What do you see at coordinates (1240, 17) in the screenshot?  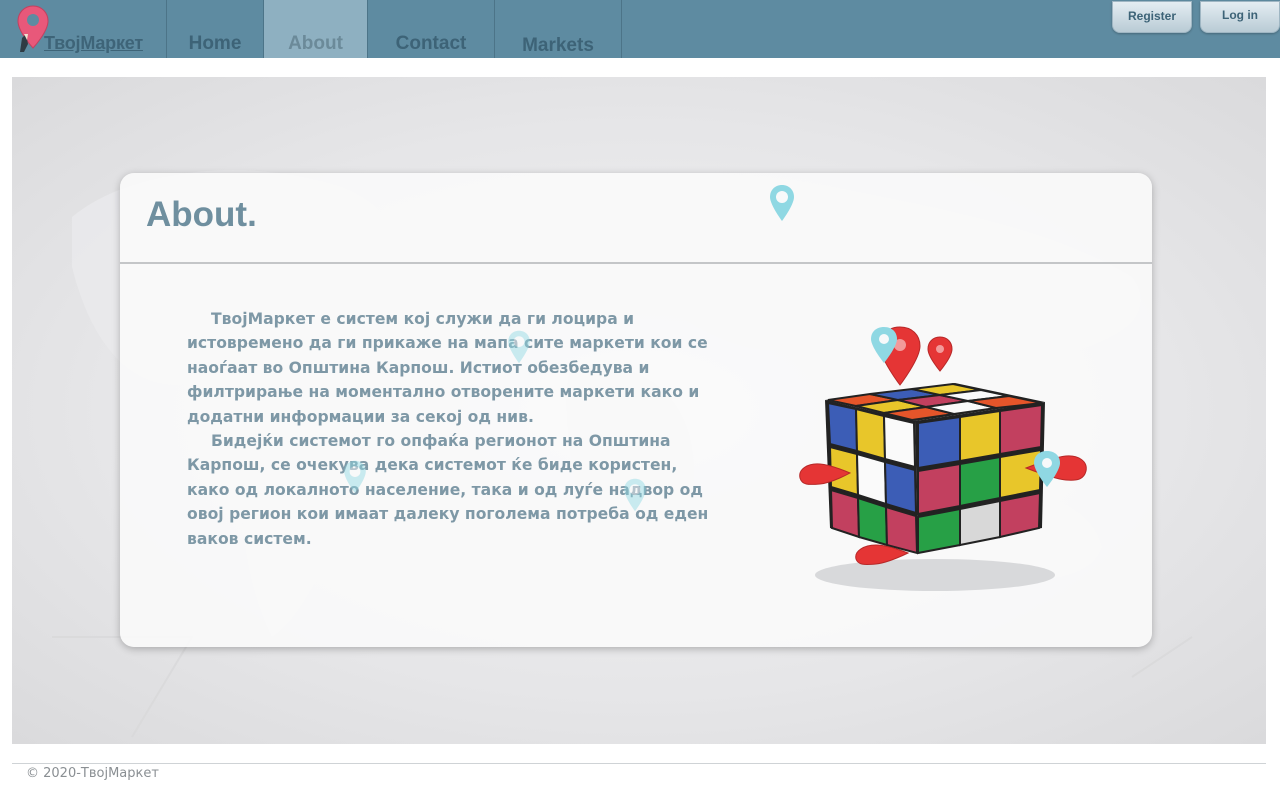 I see `login-button: Log in` at bounding box center [1240, 17].